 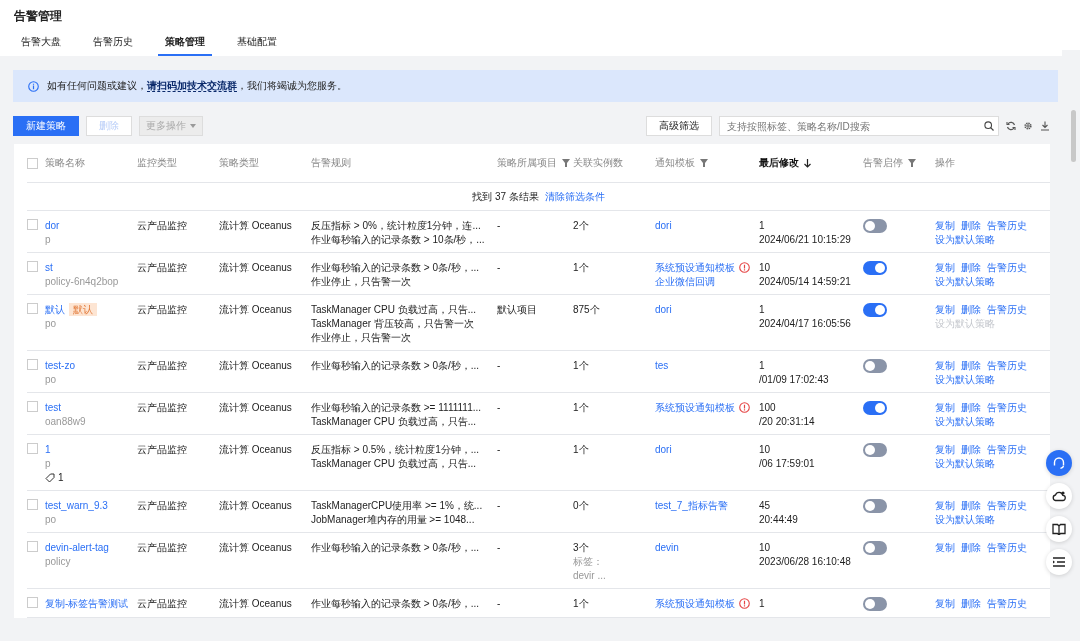 I want to click on sort-arrow-icon, so click(x=807, y=163).